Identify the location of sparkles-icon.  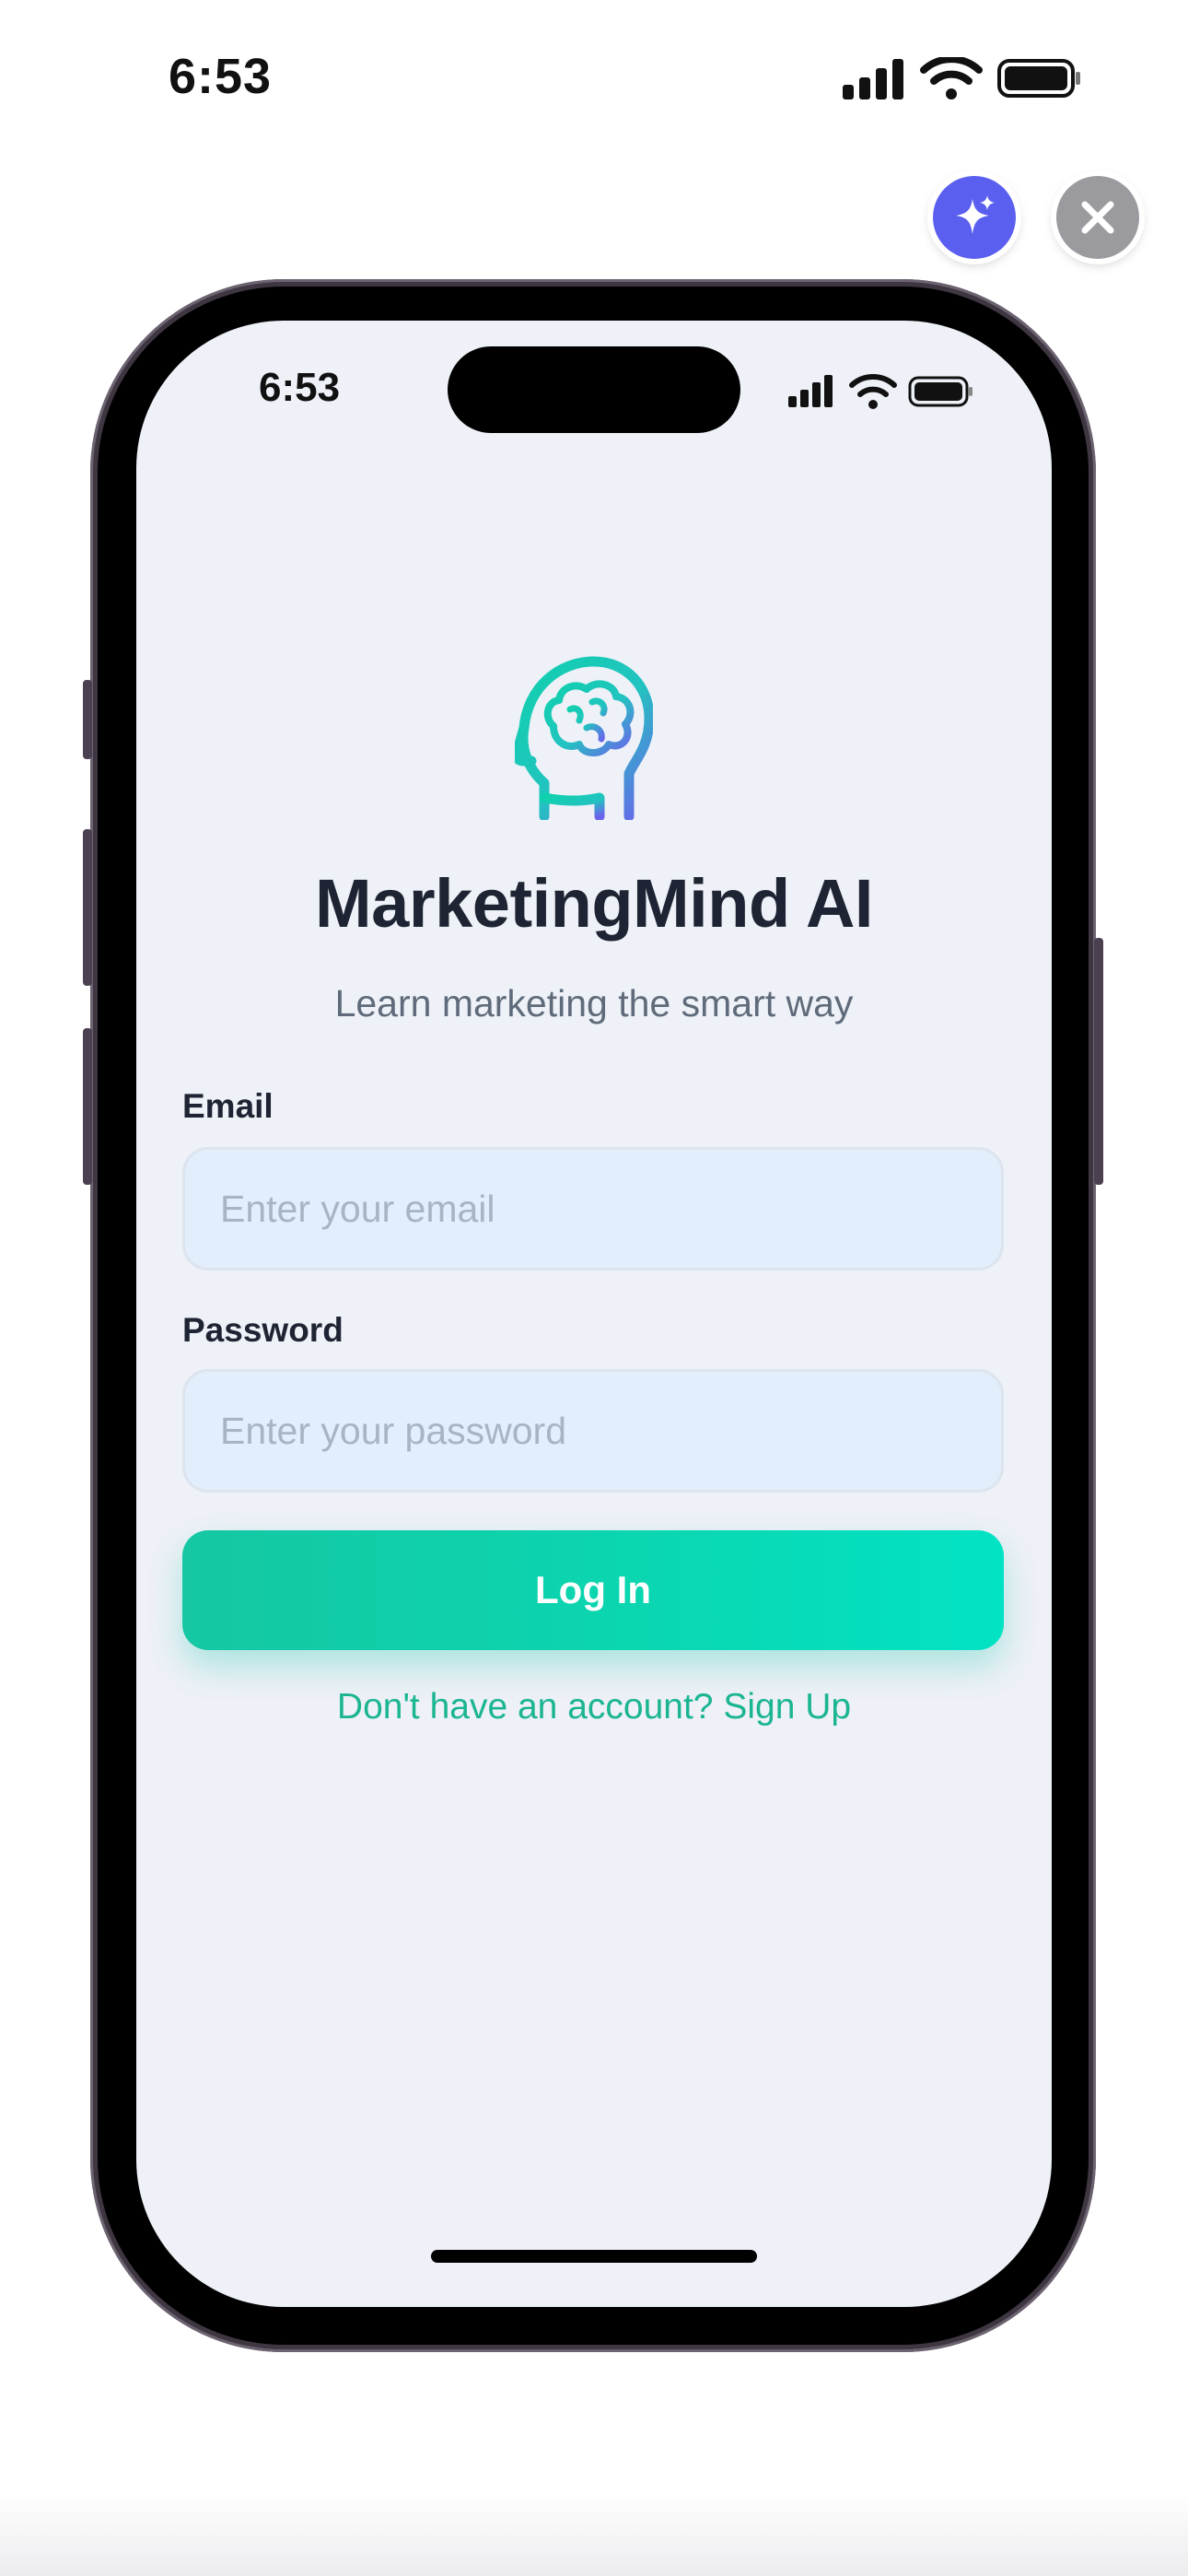
(976, 214).